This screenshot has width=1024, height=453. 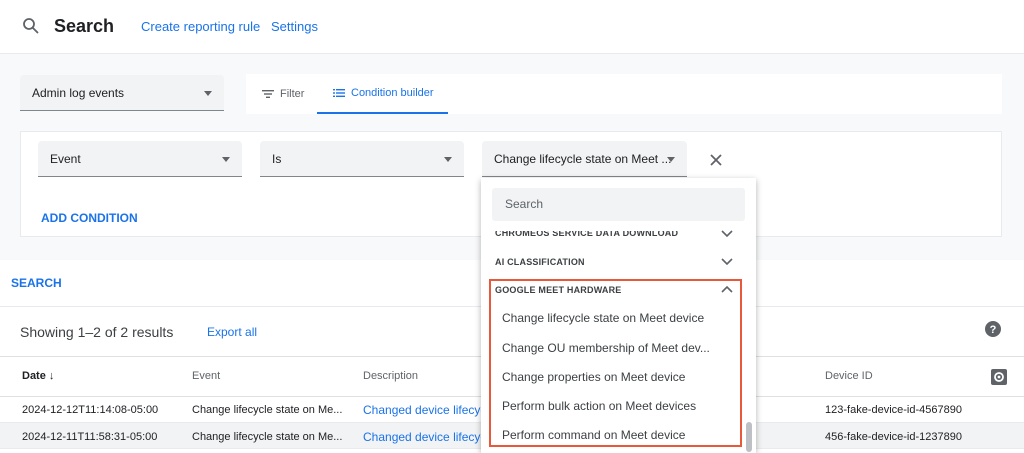 I want to click on condition-operator-value: Is, so click(x=277, y=159).